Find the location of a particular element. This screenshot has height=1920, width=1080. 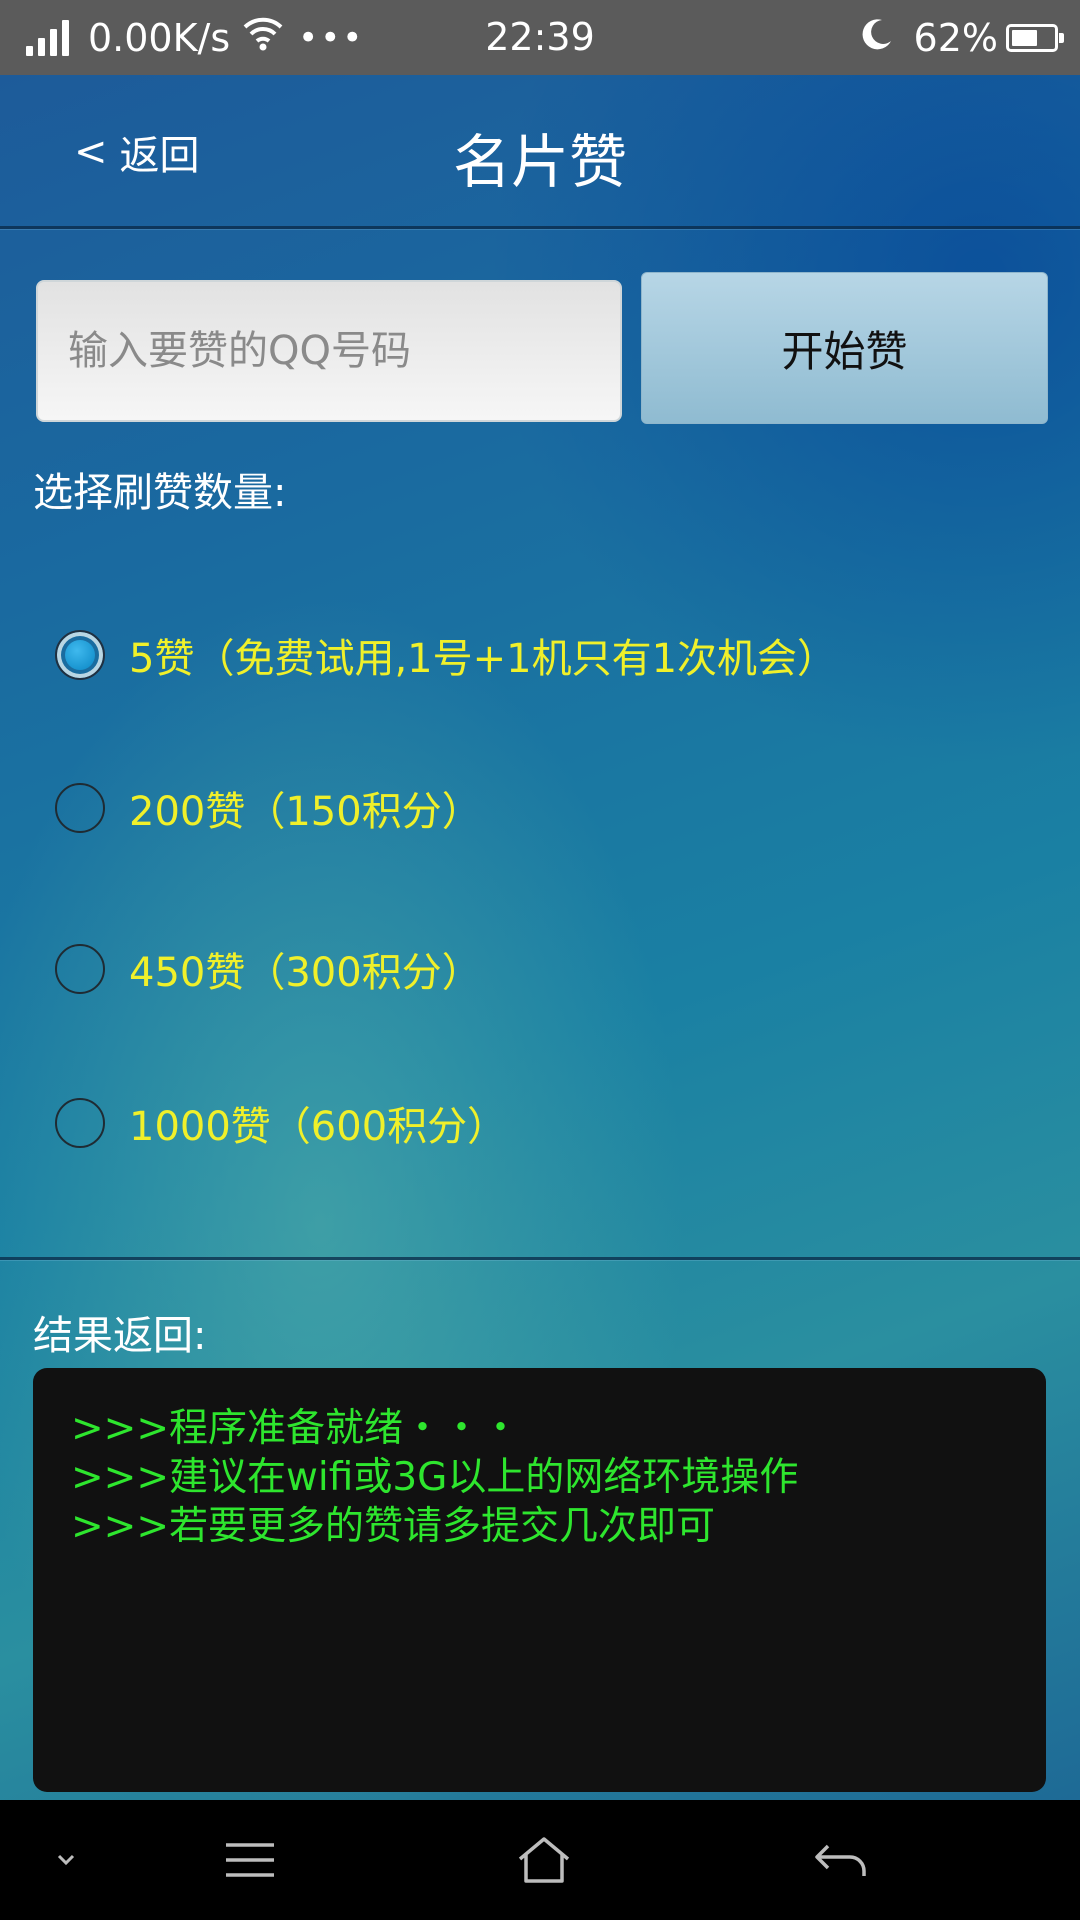

back-label: 返回 is located at coordinates (159, 156).